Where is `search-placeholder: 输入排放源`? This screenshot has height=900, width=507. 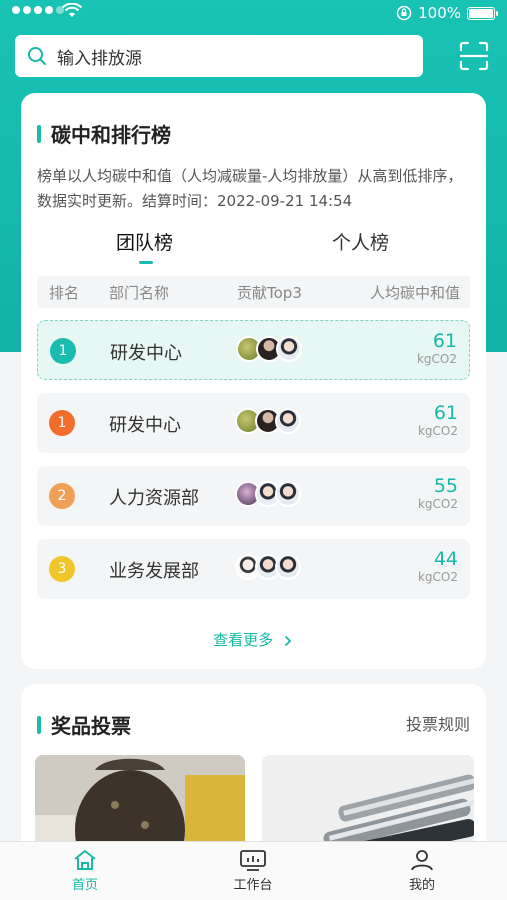
search-placeholder: 输入排放源 is located at coordinates (99, 58).